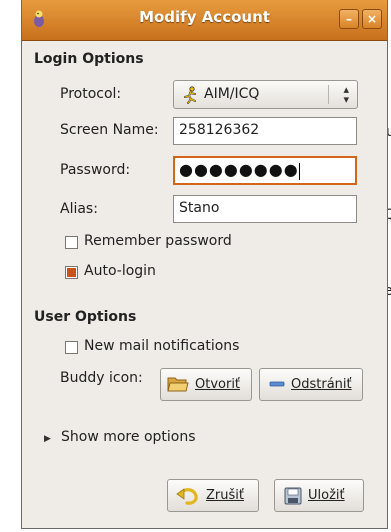 The width and height of the screenshot is (391, 532). Describe the element at coordinates (158, 241) in the screenshot. I see `remember-password-label: Remember password` at that location.